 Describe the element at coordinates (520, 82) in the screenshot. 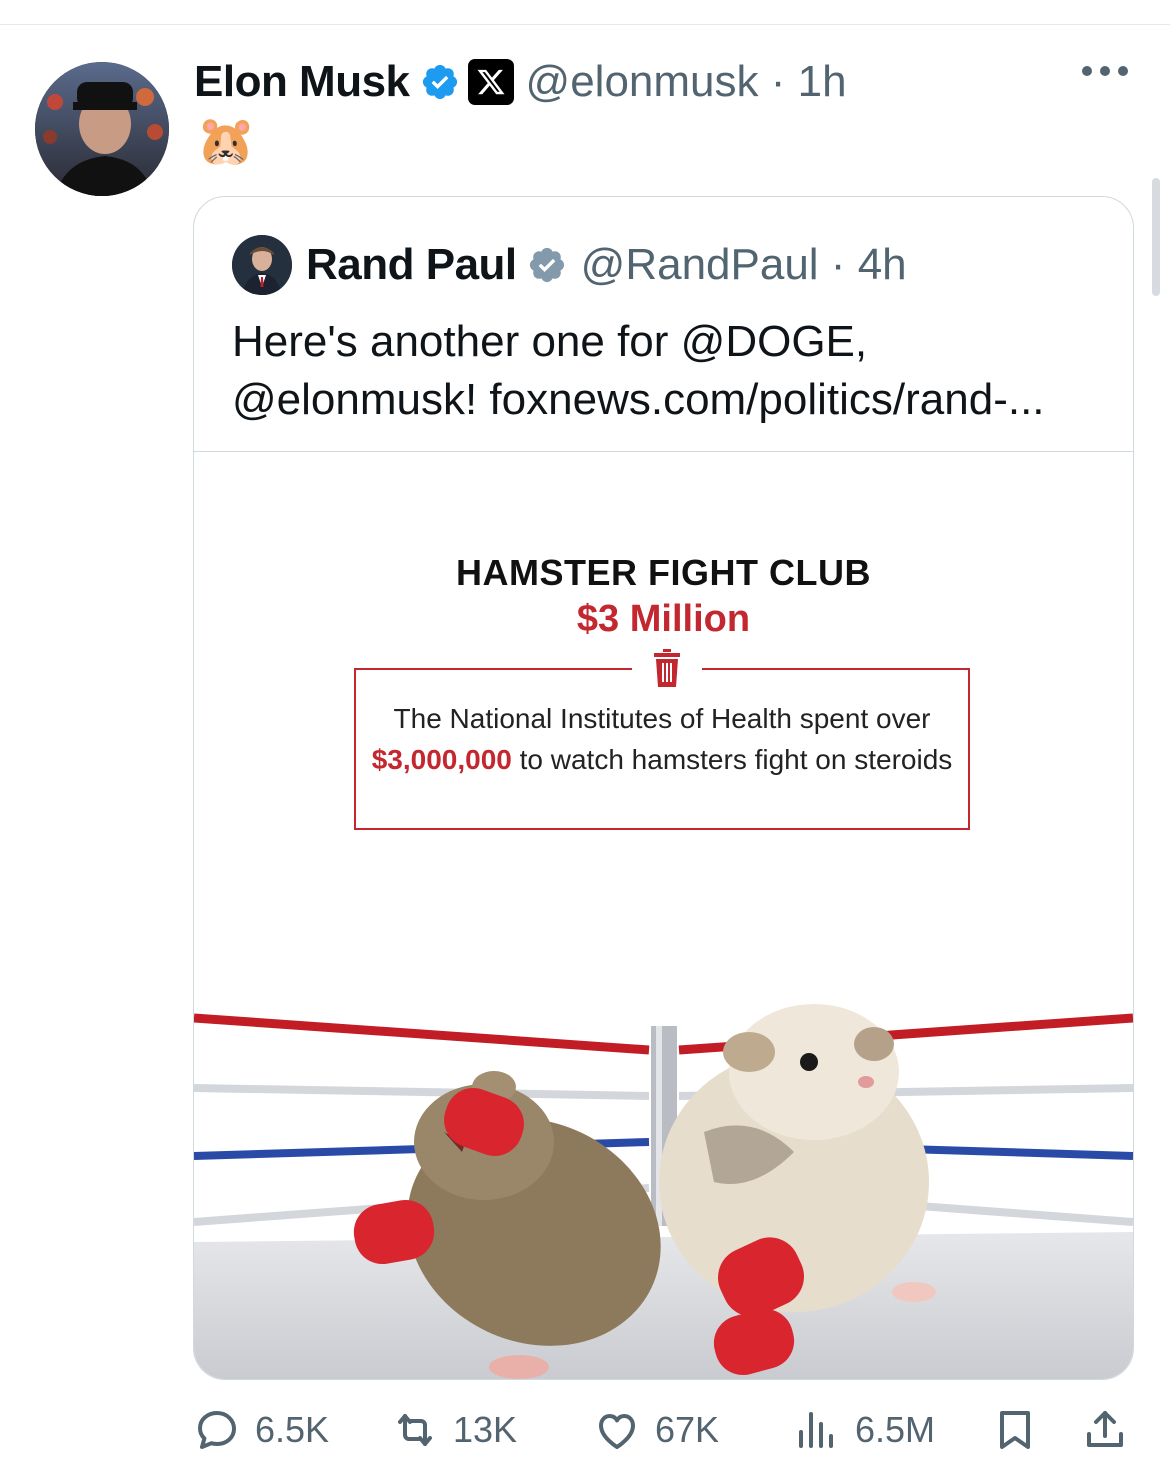

I see `tweet-header: Elon Musk @elonmusk · 1h` at that location.